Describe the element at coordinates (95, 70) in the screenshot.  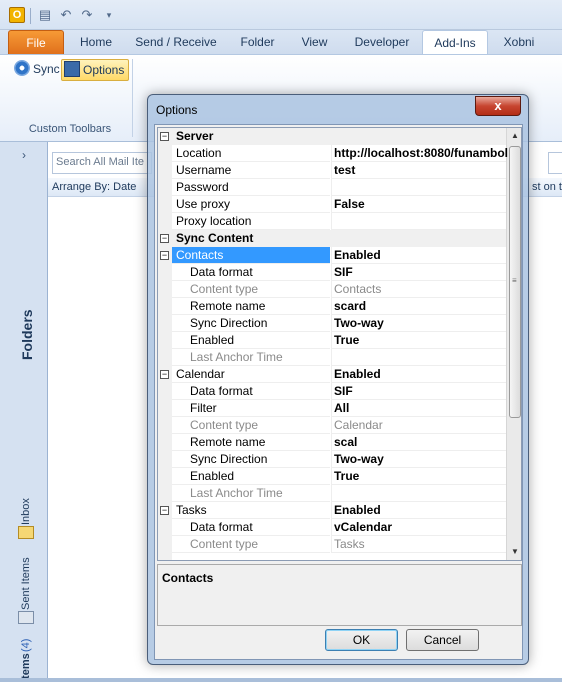
I see `options-button: Options` at that location.